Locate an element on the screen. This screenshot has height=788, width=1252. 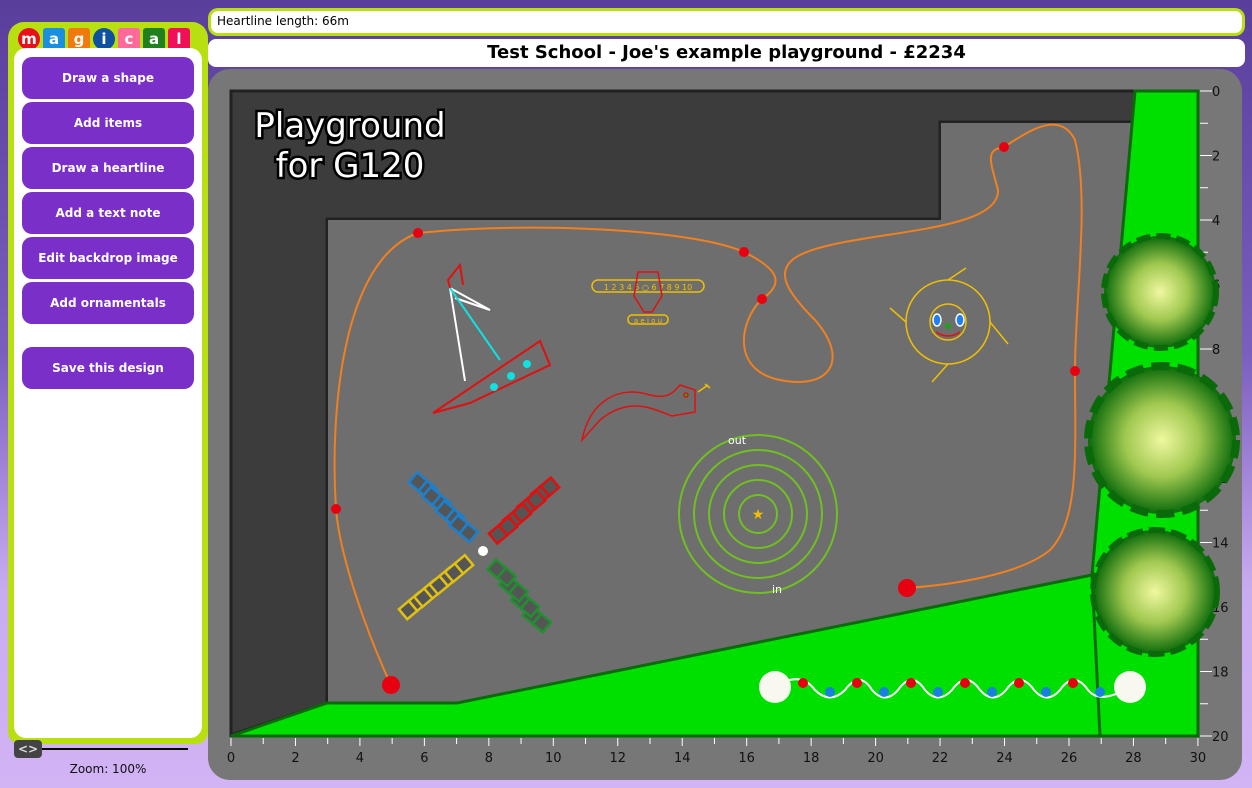
x-tick-label: 12 is located at coordinates (617, 758).